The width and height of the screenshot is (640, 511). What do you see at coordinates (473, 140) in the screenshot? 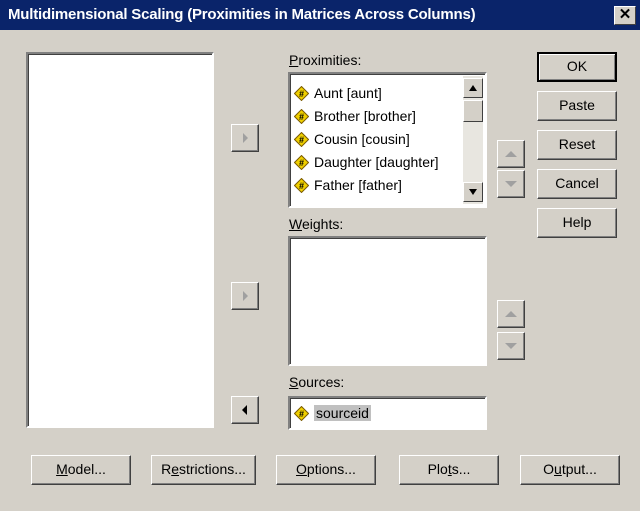
I see `proximities-scrollbar` at bounding box center [473, 140].